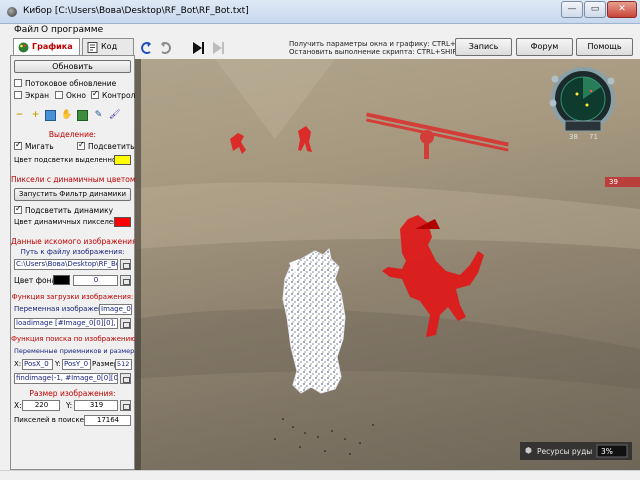  Describe the element at coordinates (123, 364) in the screenshot. I see `size-input: 512` at that location.